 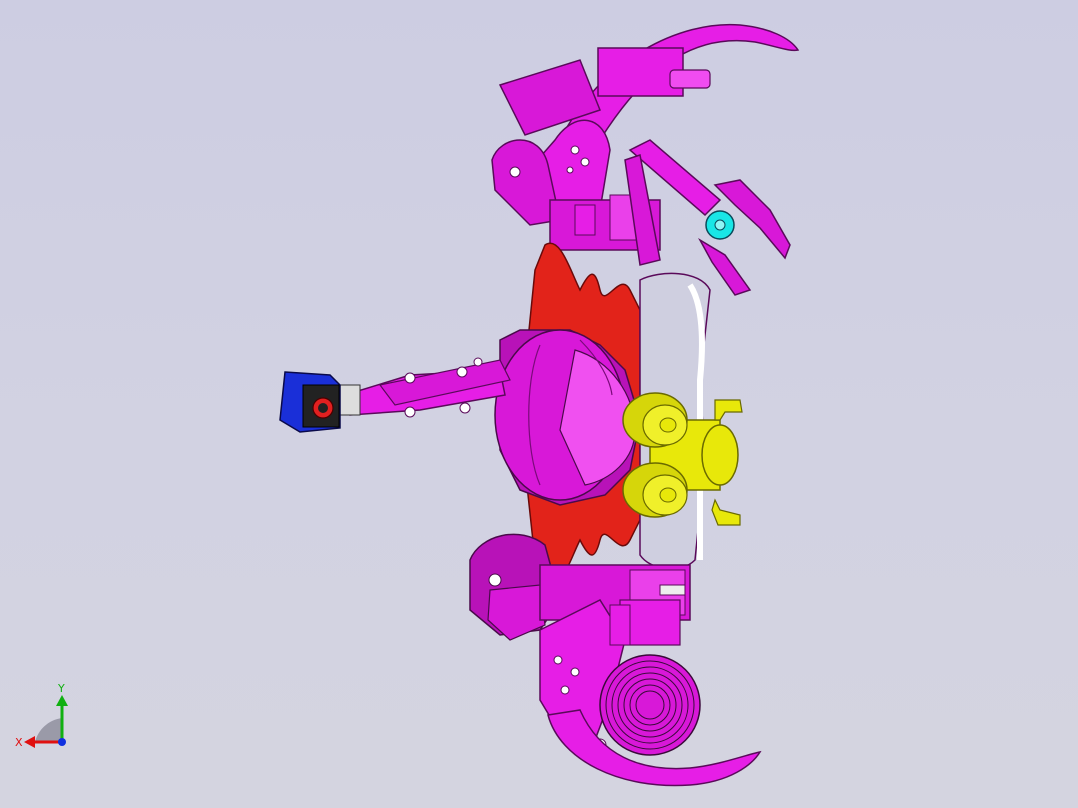 I want to click on camera-lens-center, so click(x=323, y=408).